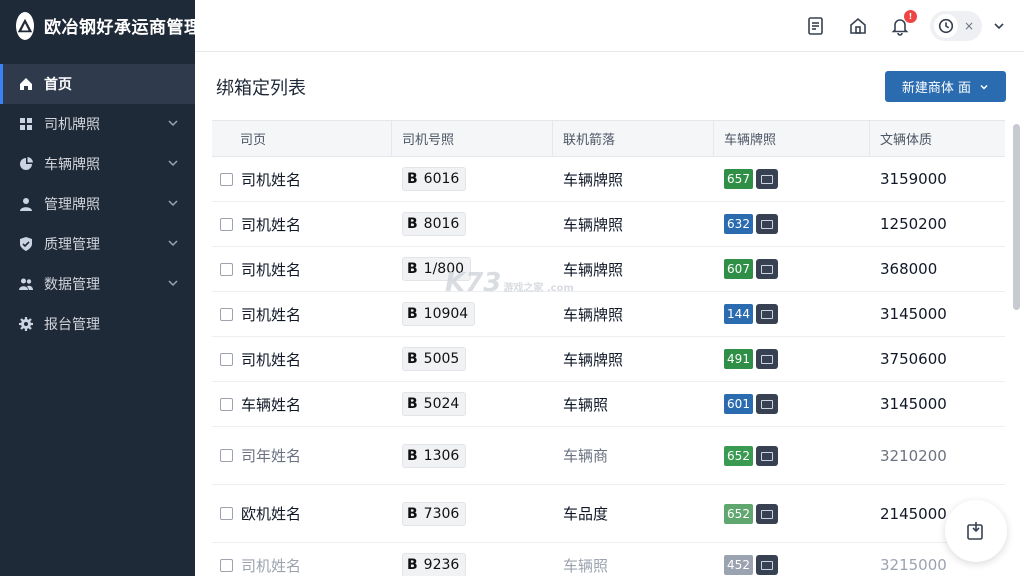  What do you see at coordinates (792, 138) in the screenshot?
I see `column-header: 车辆牌照` at bounding box center [792, 138].